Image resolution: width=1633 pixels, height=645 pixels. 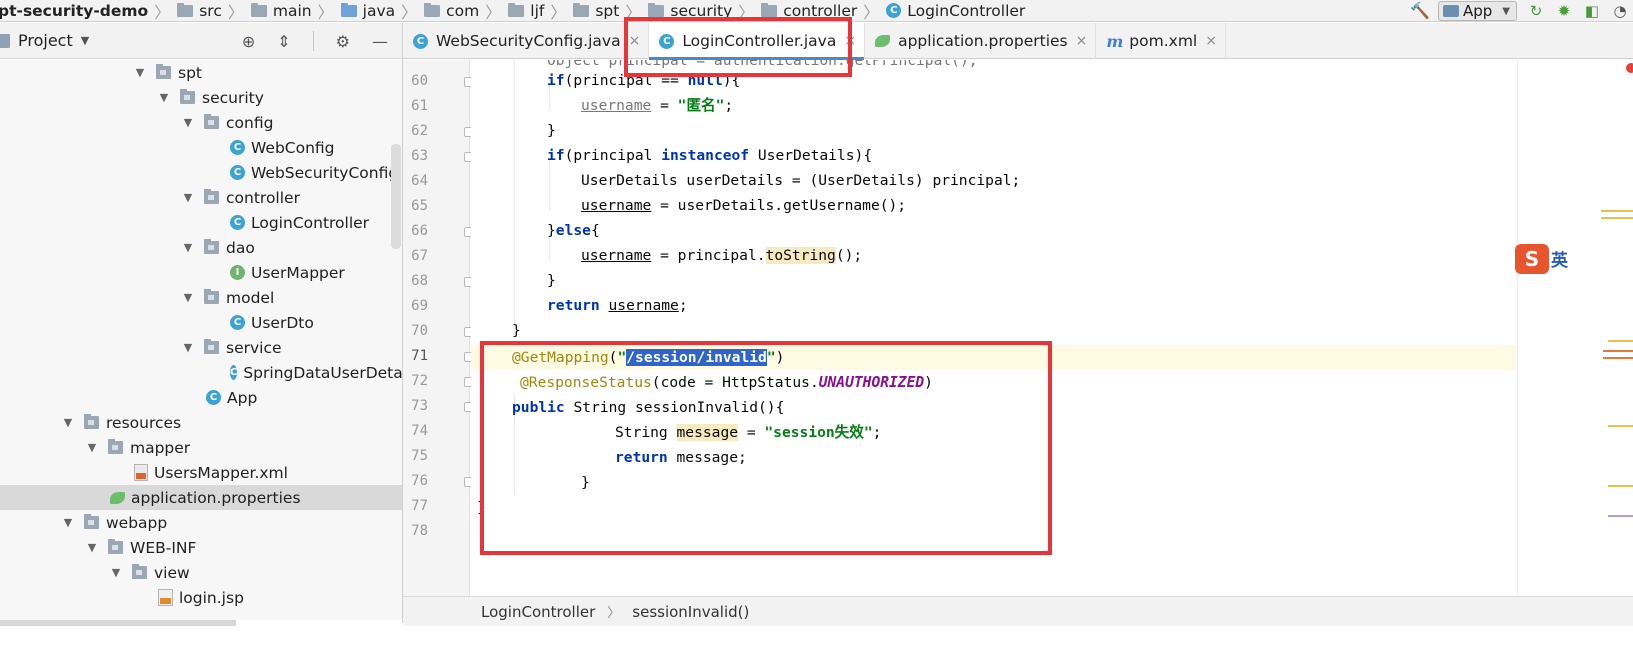 I want to click on breadcrumb-method: sessionInvalid(), so click(x=690, y=612).